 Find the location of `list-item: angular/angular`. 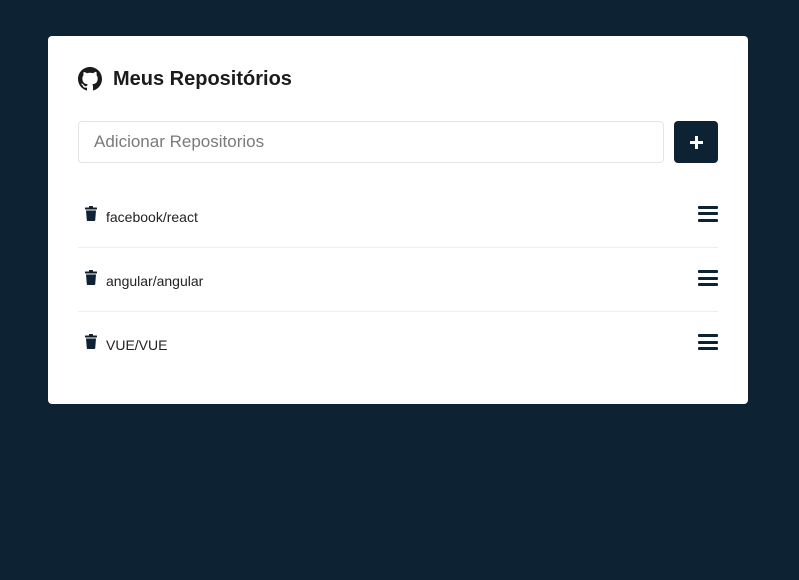

list-item: angular/angular is located at coordinates (398, 279).